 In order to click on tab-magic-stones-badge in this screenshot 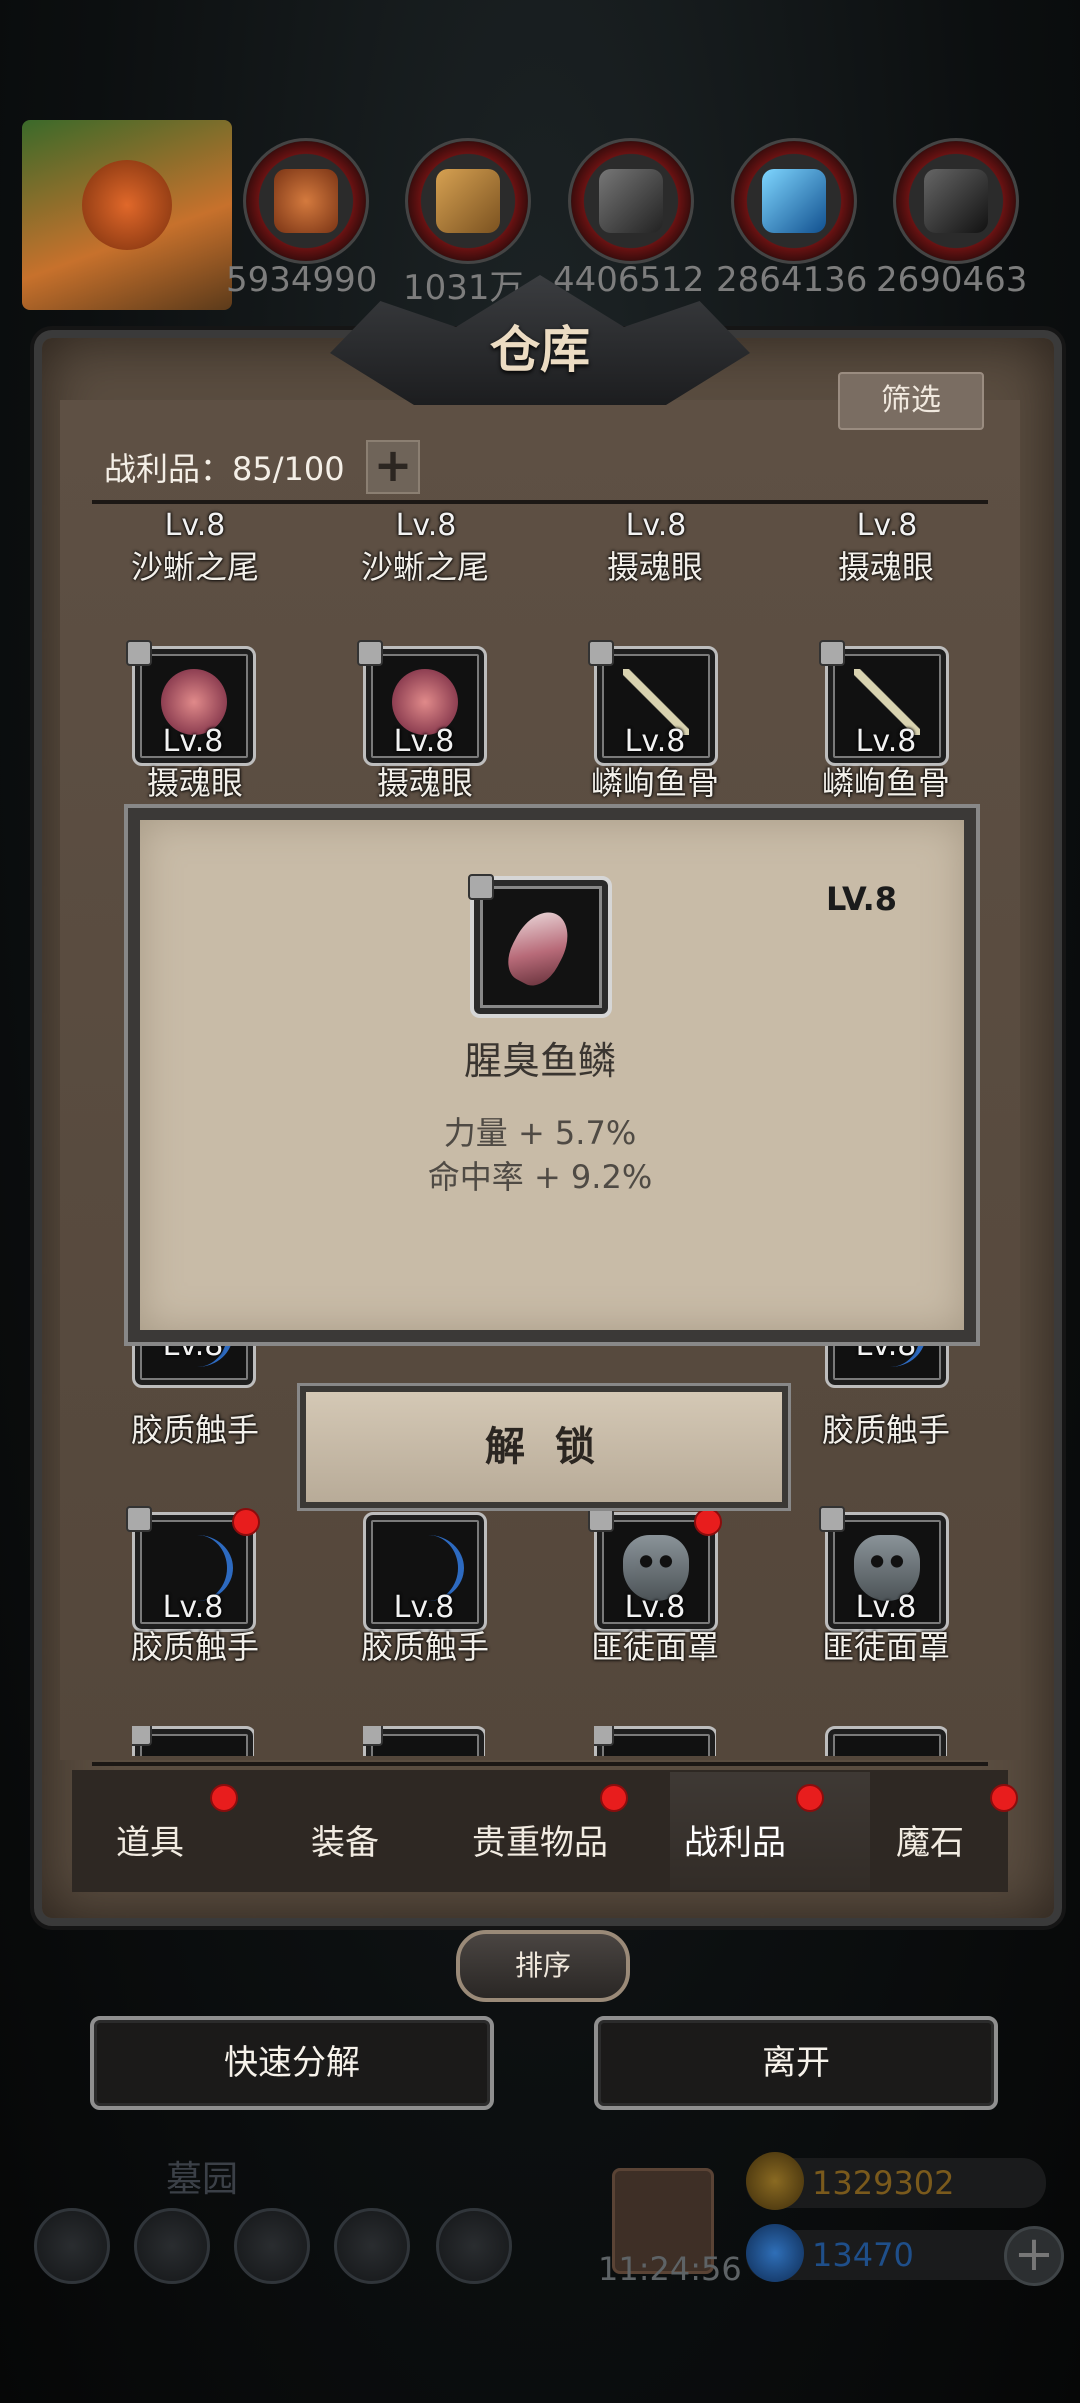, I will do `click(1004, 1798)`.